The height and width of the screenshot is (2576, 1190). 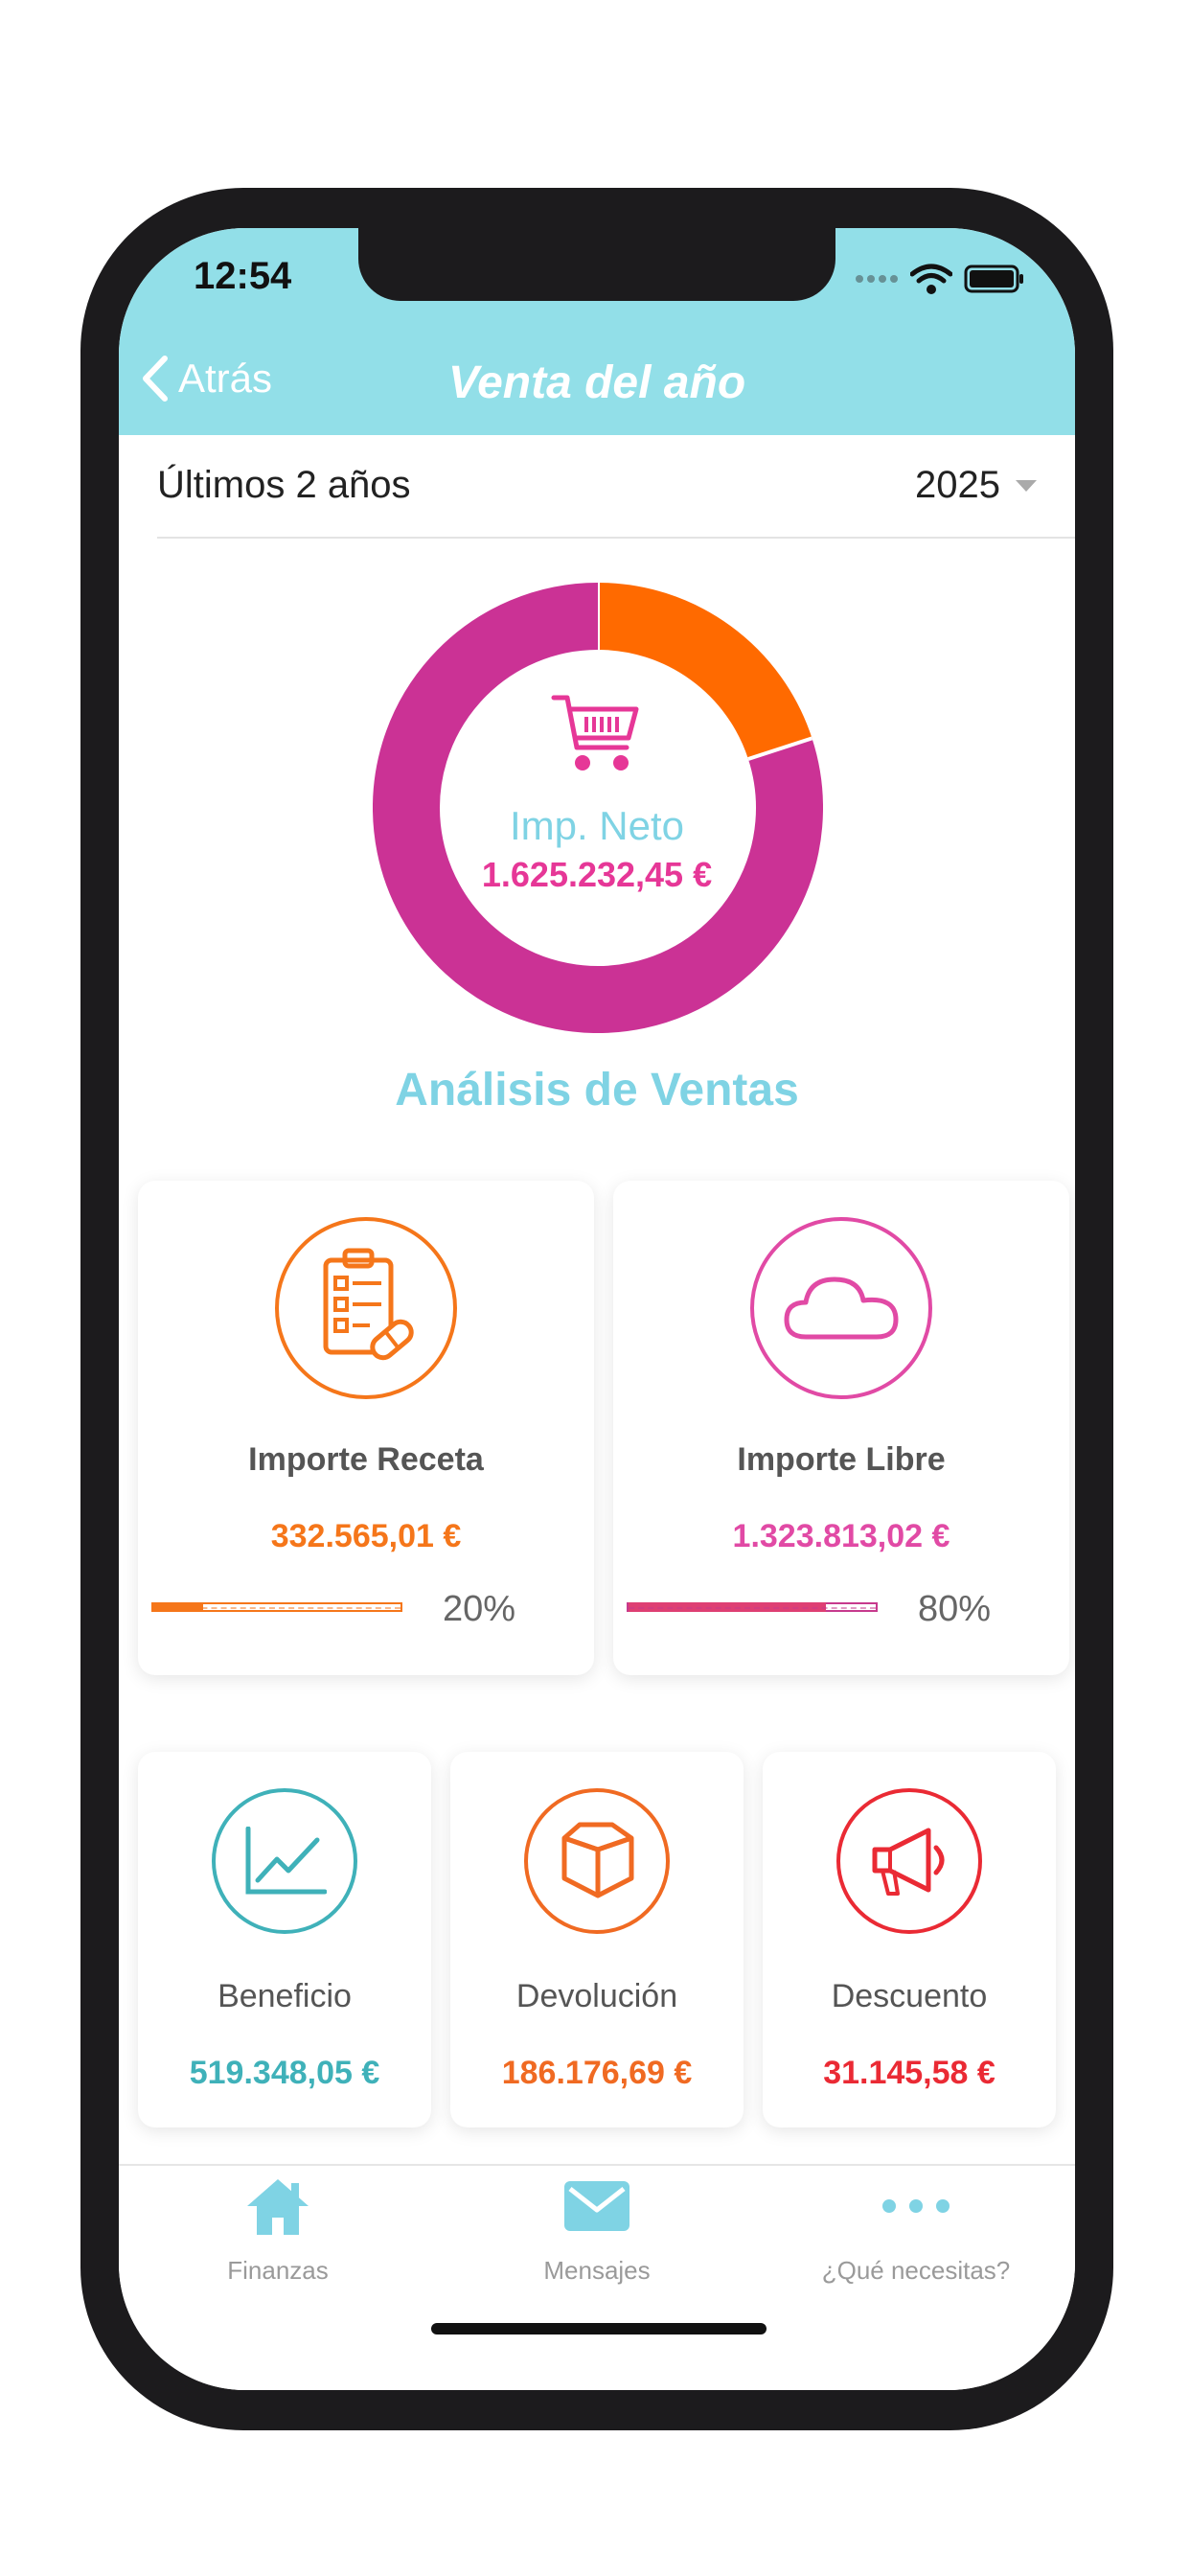 I want to click on net-amount-value: 1.625.232,45 €, so click(x=597, y=874).